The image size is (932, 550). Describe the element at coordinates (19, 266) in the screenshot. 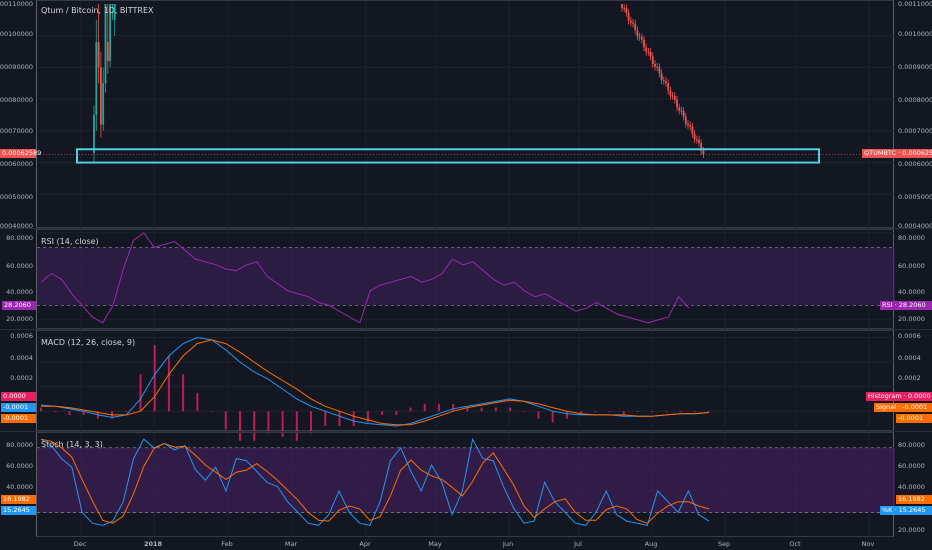

I see `rsi-tick: 60.0000` at that location.